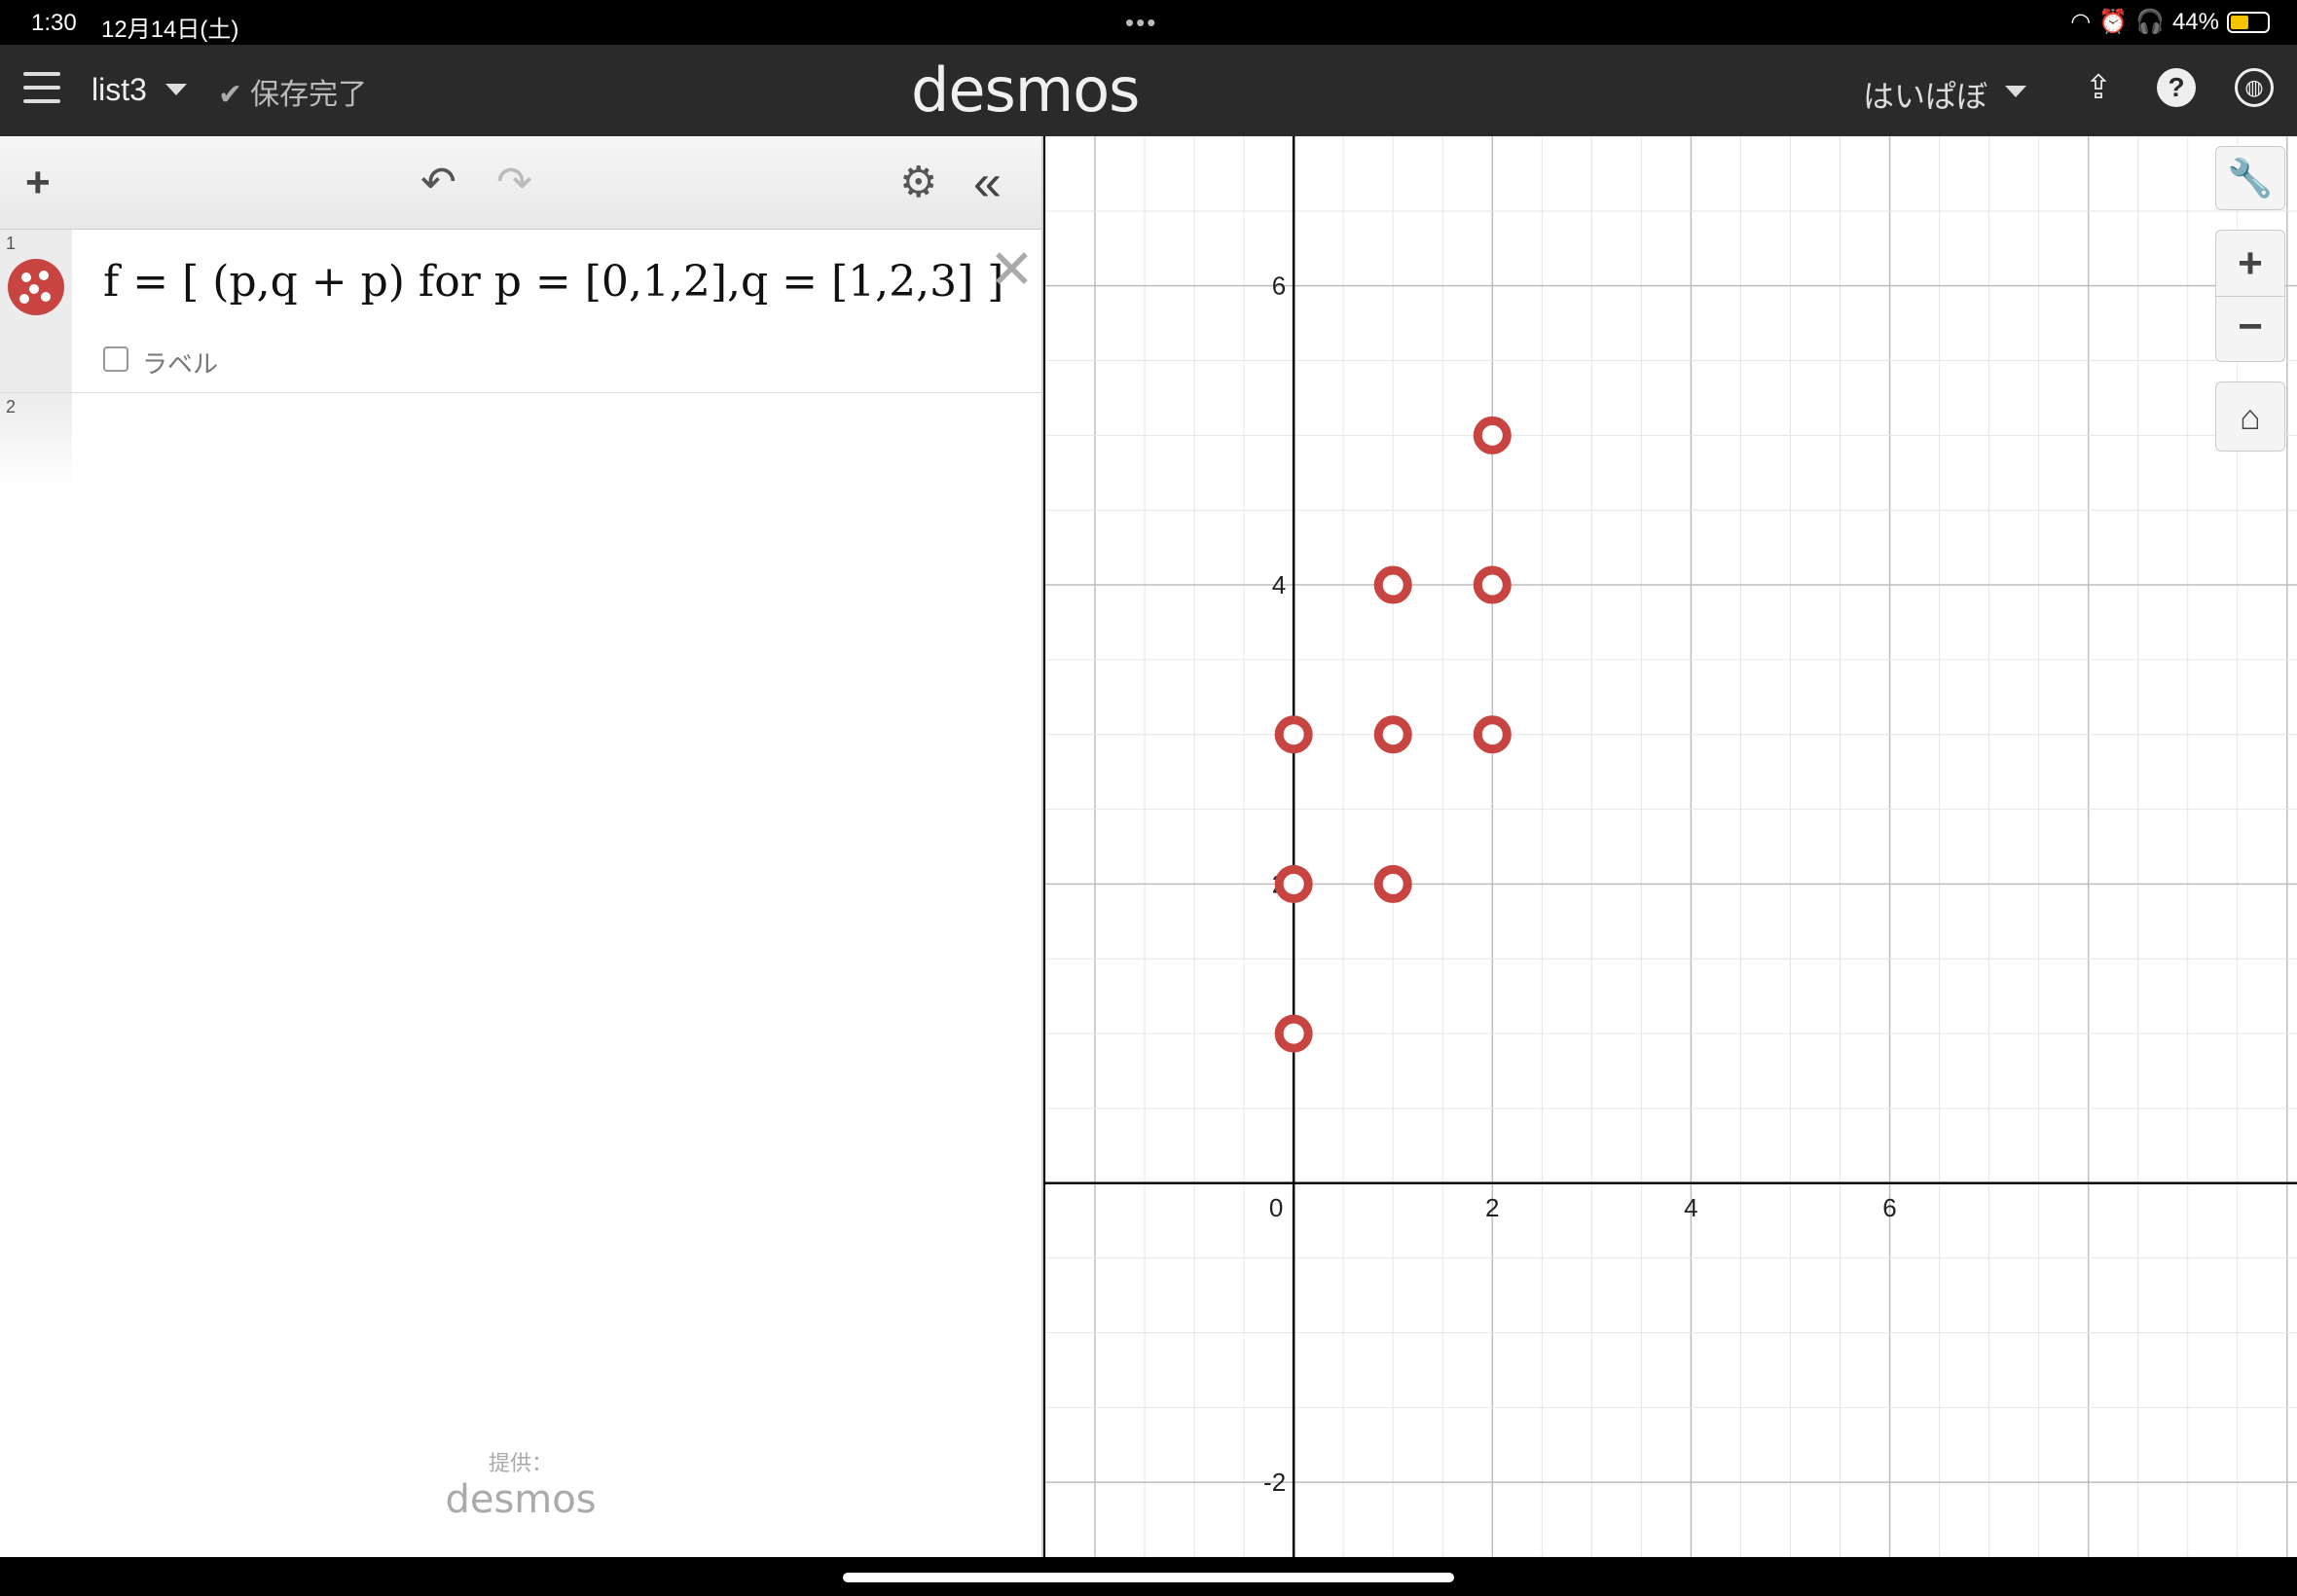  Describe the element at coordinates (2250, 329) in the screenshot. I see `zoom-out-button: −` at that location.